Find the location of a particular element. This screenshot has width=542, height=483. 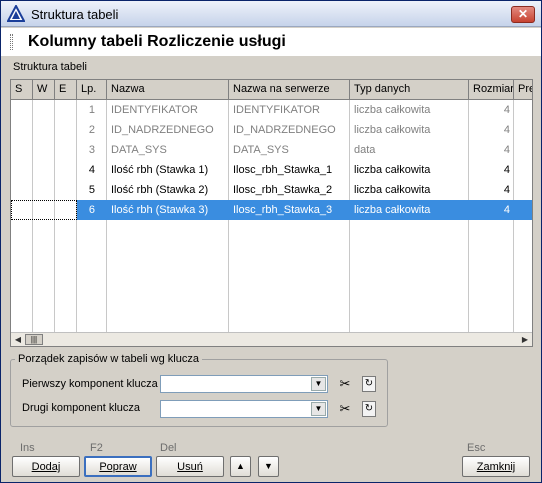

cell-server-name: Ilosc_rbh_Stawka_2 is located at coordinates (283, 190).